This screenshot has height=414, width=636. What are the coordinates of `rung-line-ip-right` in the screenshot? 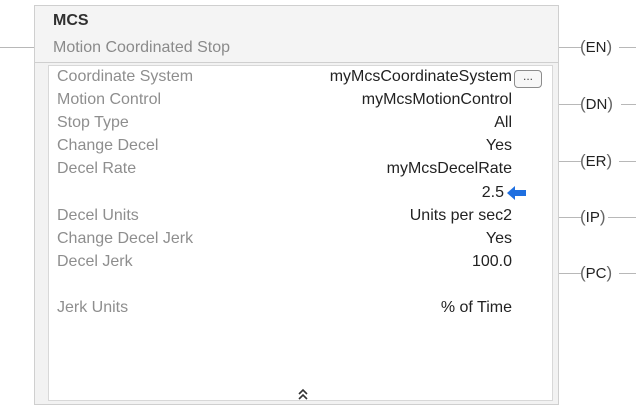 It's located at (622, 217).